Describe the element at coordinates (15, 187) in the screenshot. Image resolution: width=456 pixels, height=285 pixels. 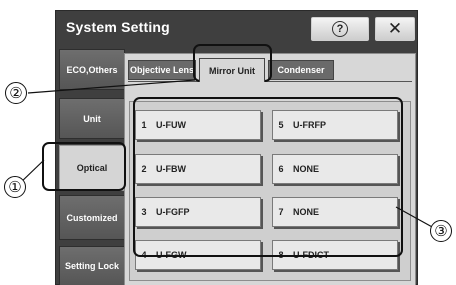
I see `callout-1-marker: ①` at that location.